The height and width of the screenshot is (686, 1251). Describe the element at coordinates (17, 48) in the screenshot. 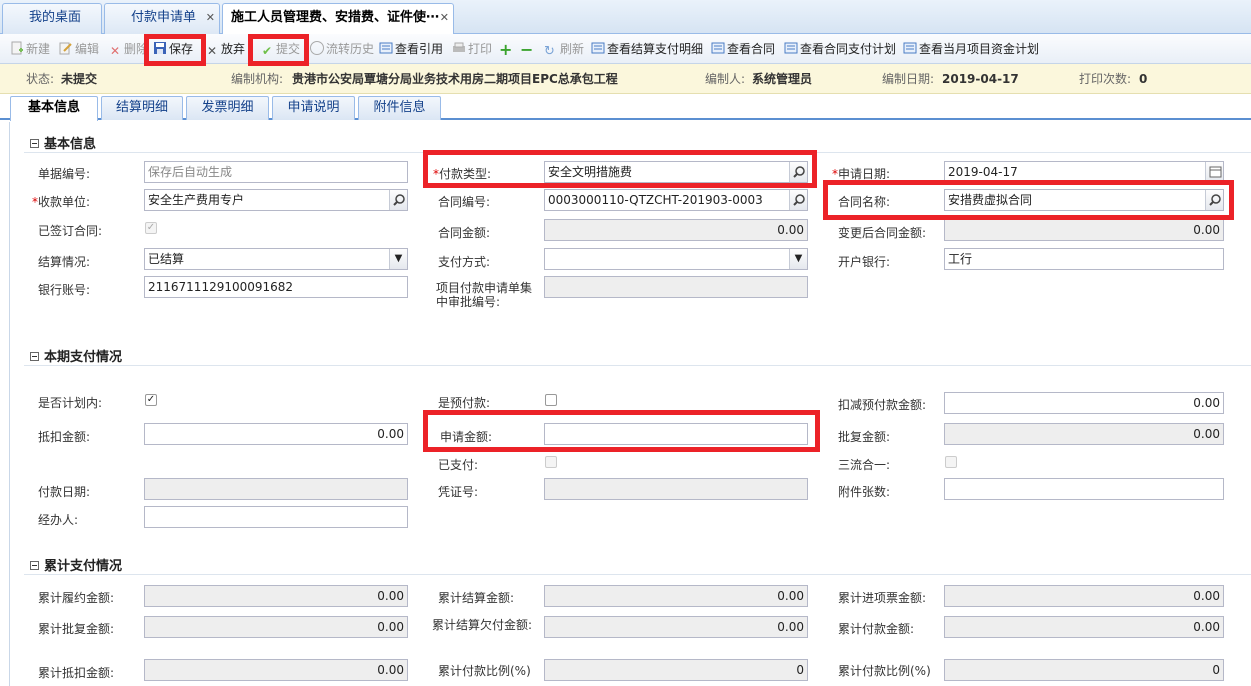

I see `new-document-icon` at that location.